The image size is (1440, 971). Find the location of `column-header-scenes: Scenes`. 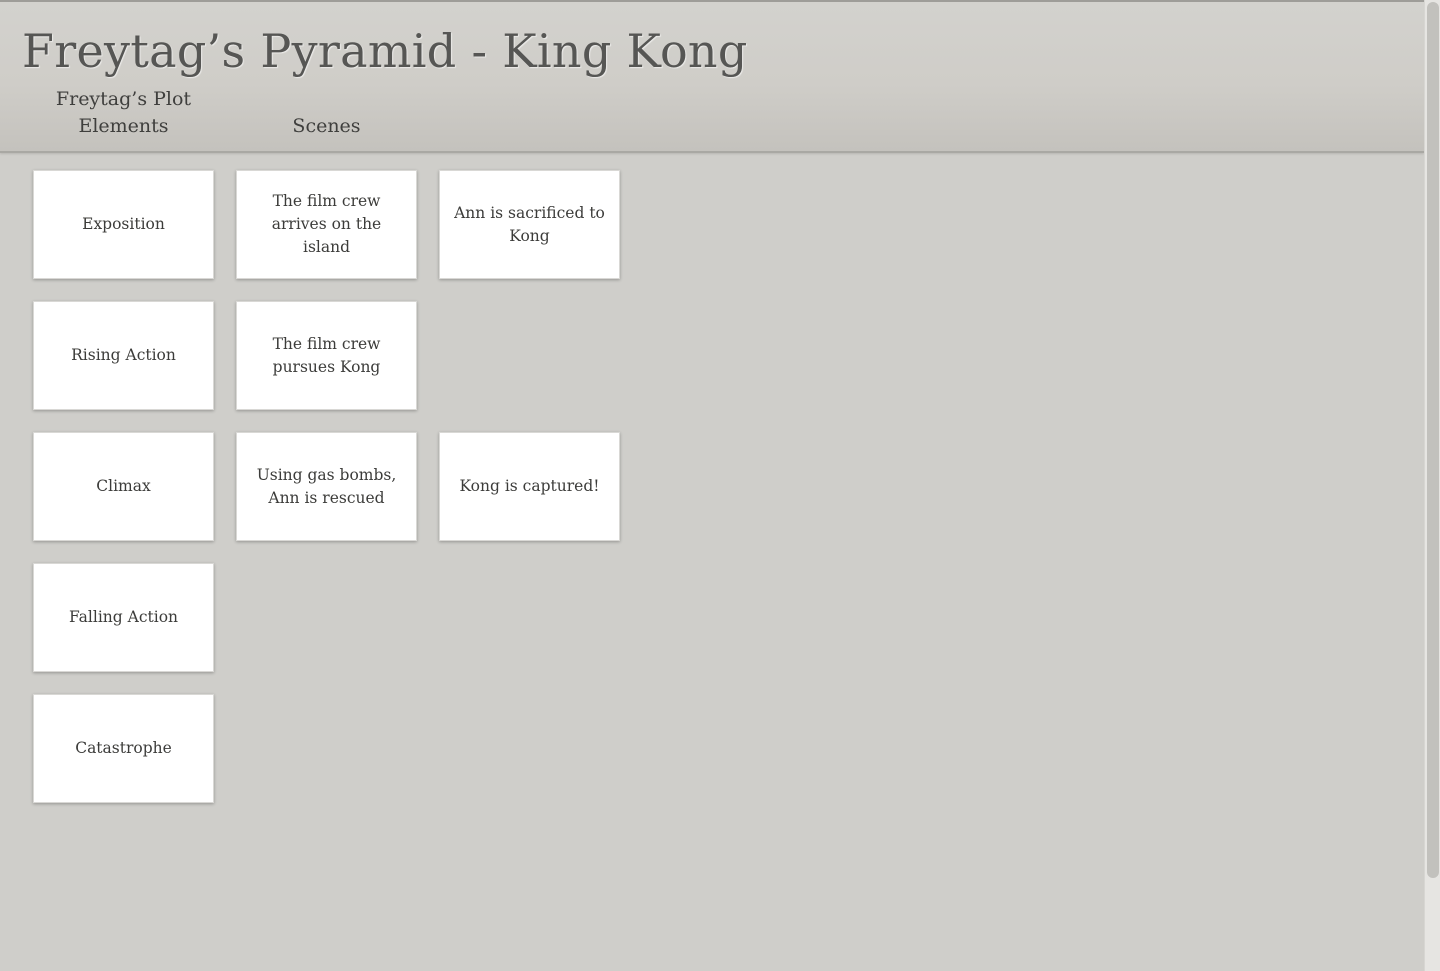

column-header-scenes: Scenes is located at coordinates (326, 126).